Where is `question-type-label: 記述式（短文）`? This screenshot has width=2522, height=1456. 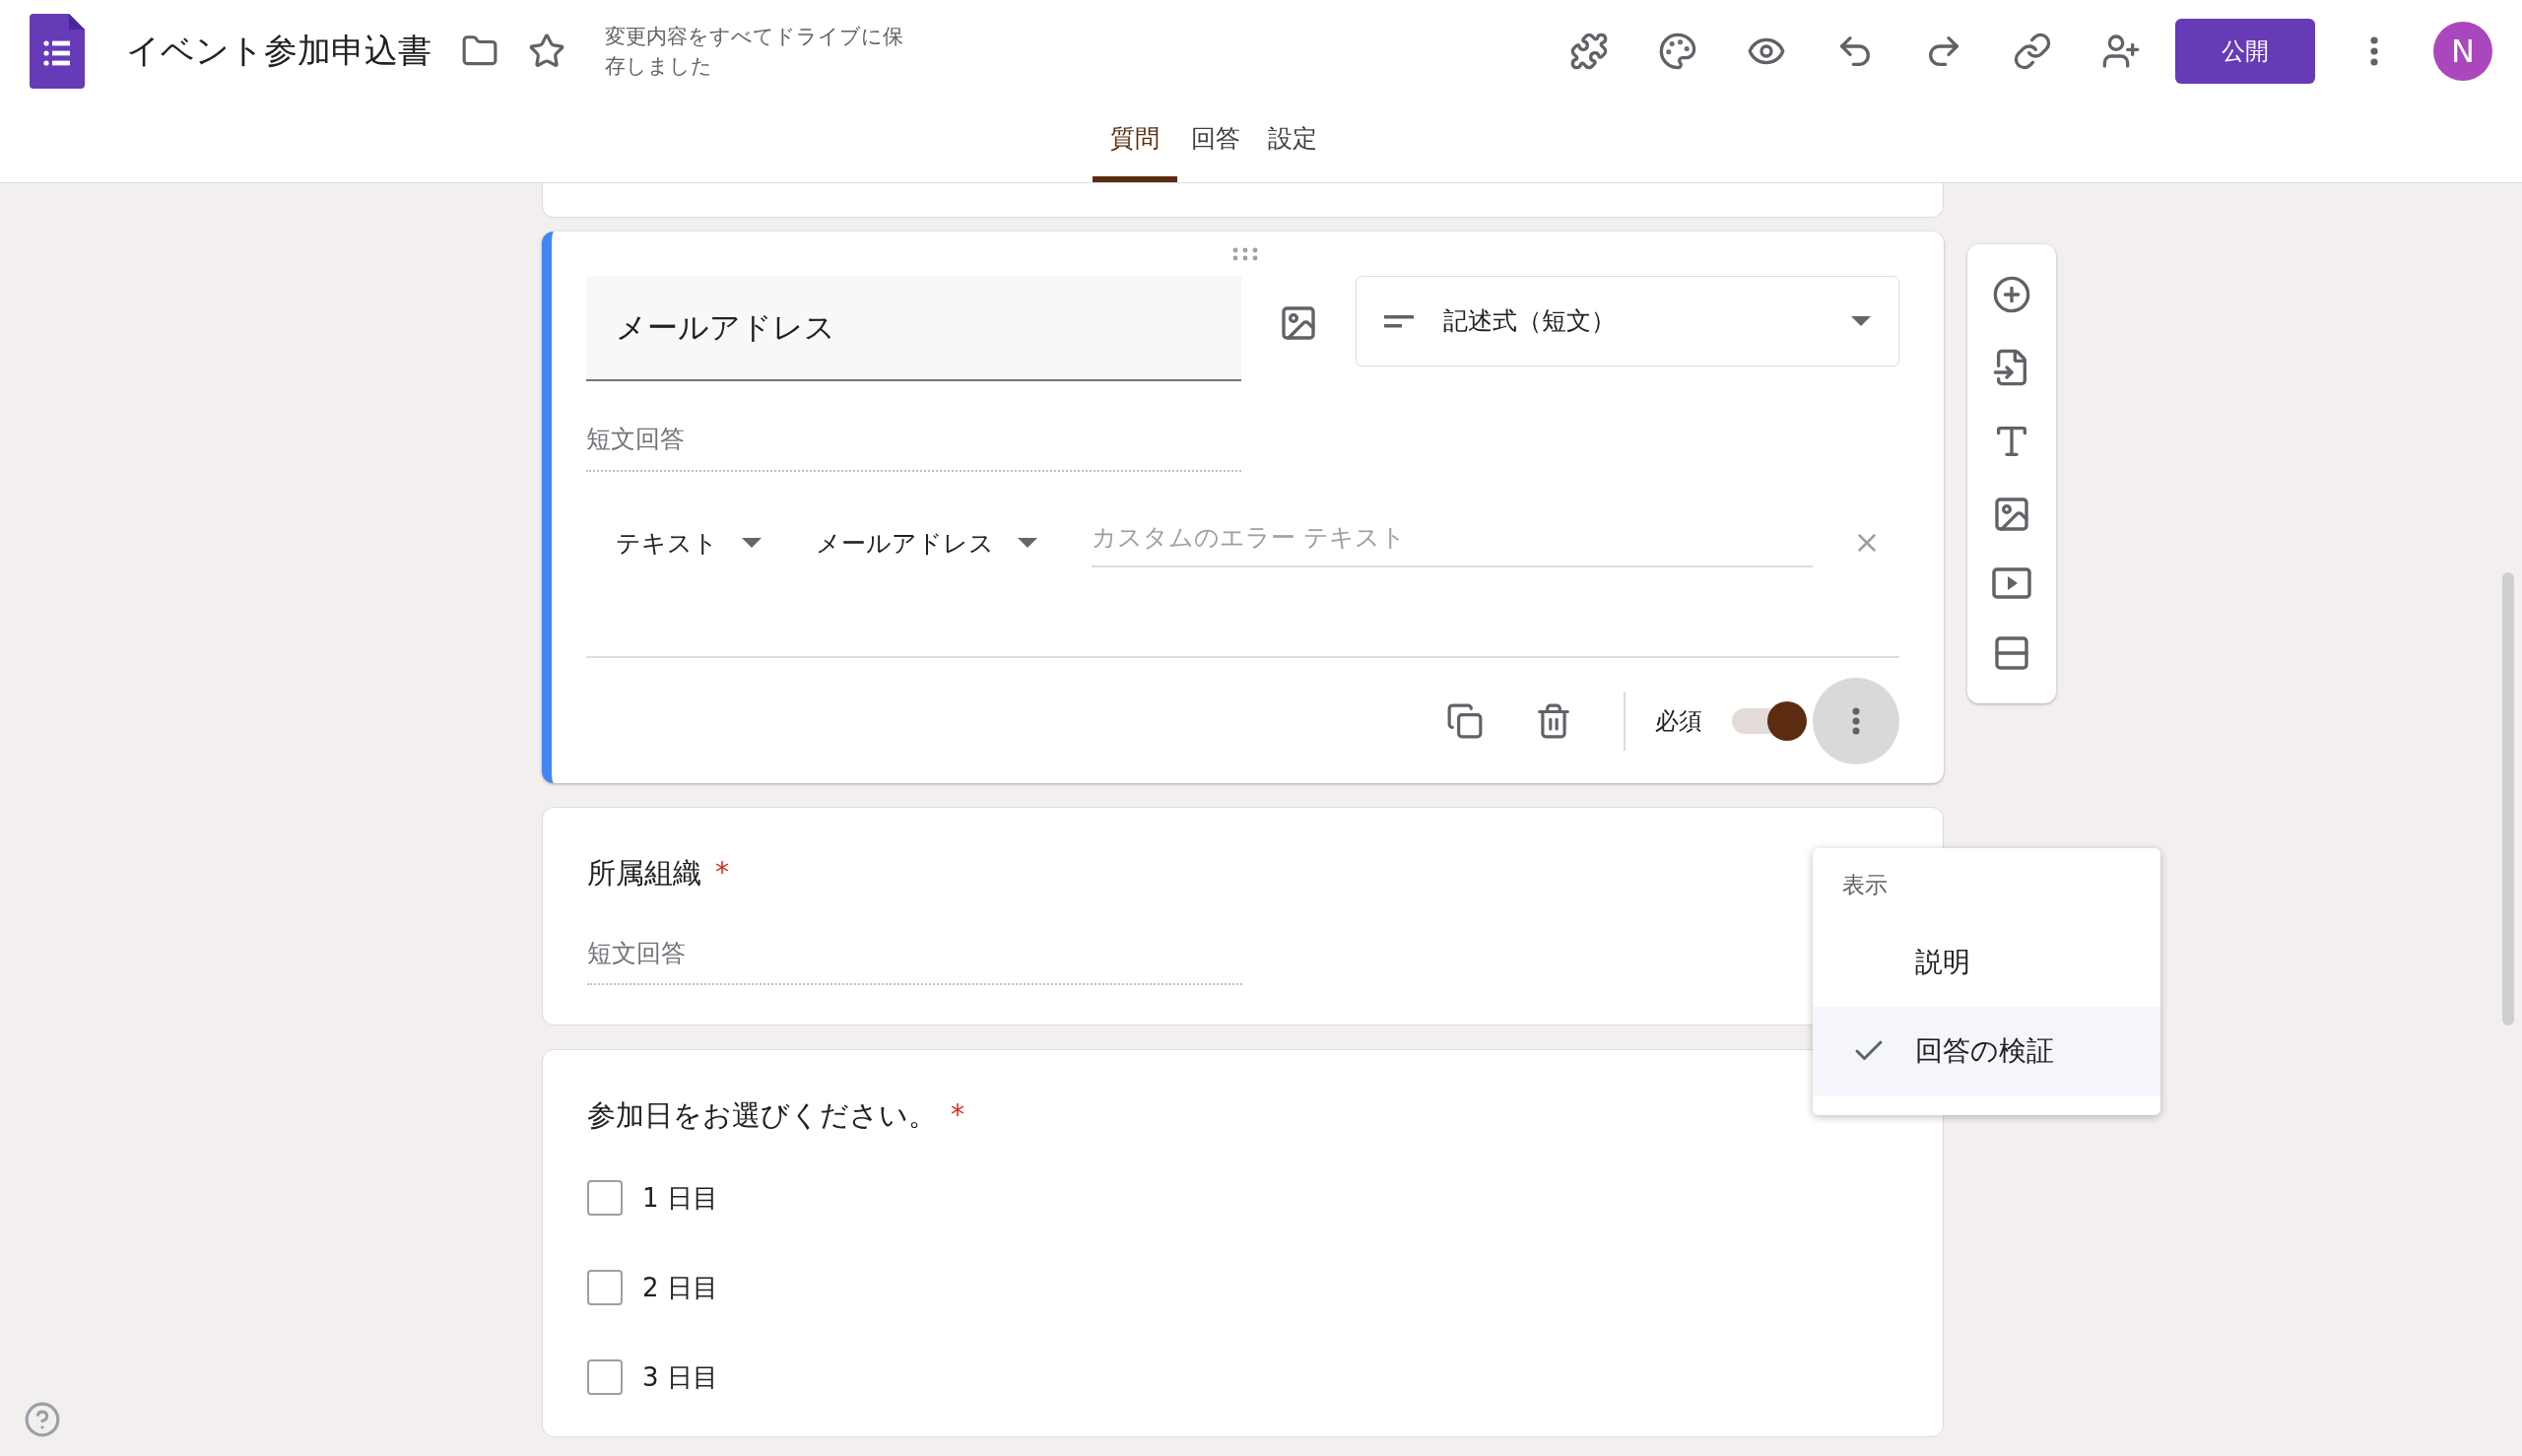 question-type-label: 記述式（短文） is located at coordinates (1530, 321).